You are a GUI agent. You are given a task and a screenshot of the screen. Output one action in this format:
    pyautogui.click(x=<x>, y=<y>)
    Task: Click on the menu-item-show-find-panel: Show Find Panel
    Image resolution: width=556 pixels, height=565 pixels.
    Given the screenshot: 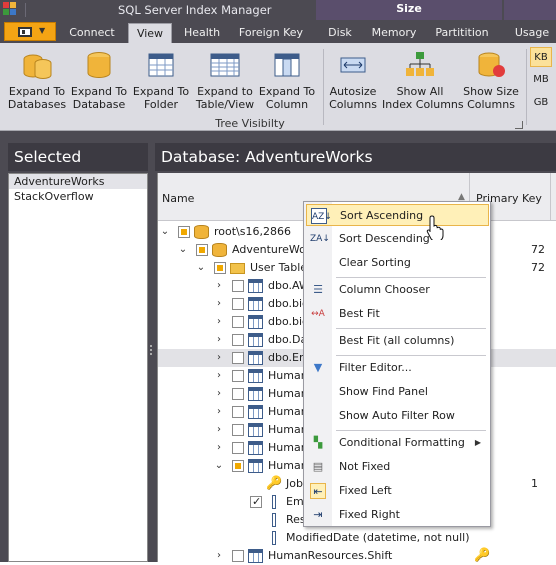 What is the action you would take?
    pyautogui.click(x=397, y=392)
    